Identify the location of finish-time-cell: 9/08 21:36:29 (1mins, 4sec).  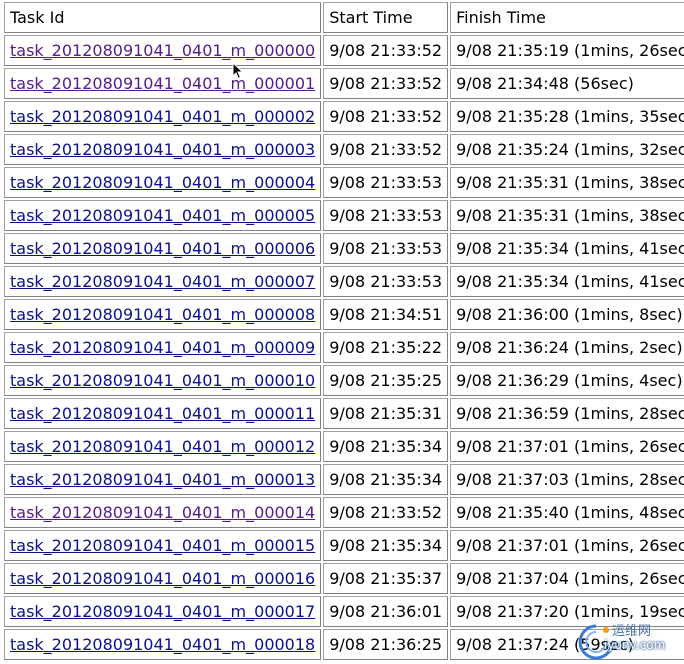
(567, 380).